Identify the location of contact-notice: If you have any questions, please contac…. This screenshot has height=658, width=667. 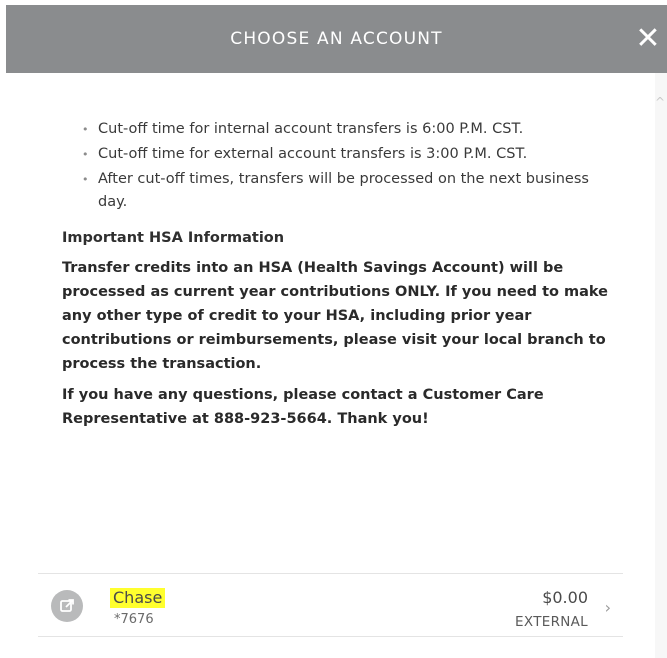
(303, 407).